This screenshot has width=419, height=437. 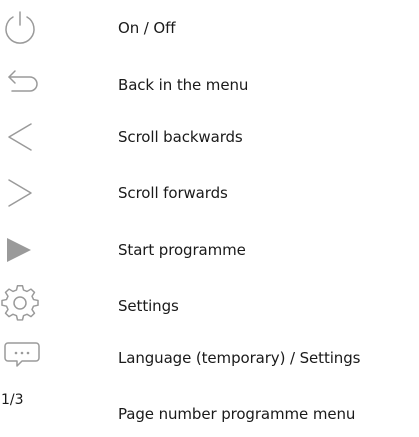 What do you see at coordinates (209, 304) in the screenshot?
I see `legend-row-settings: Settings` at bounding box center [209, 304].